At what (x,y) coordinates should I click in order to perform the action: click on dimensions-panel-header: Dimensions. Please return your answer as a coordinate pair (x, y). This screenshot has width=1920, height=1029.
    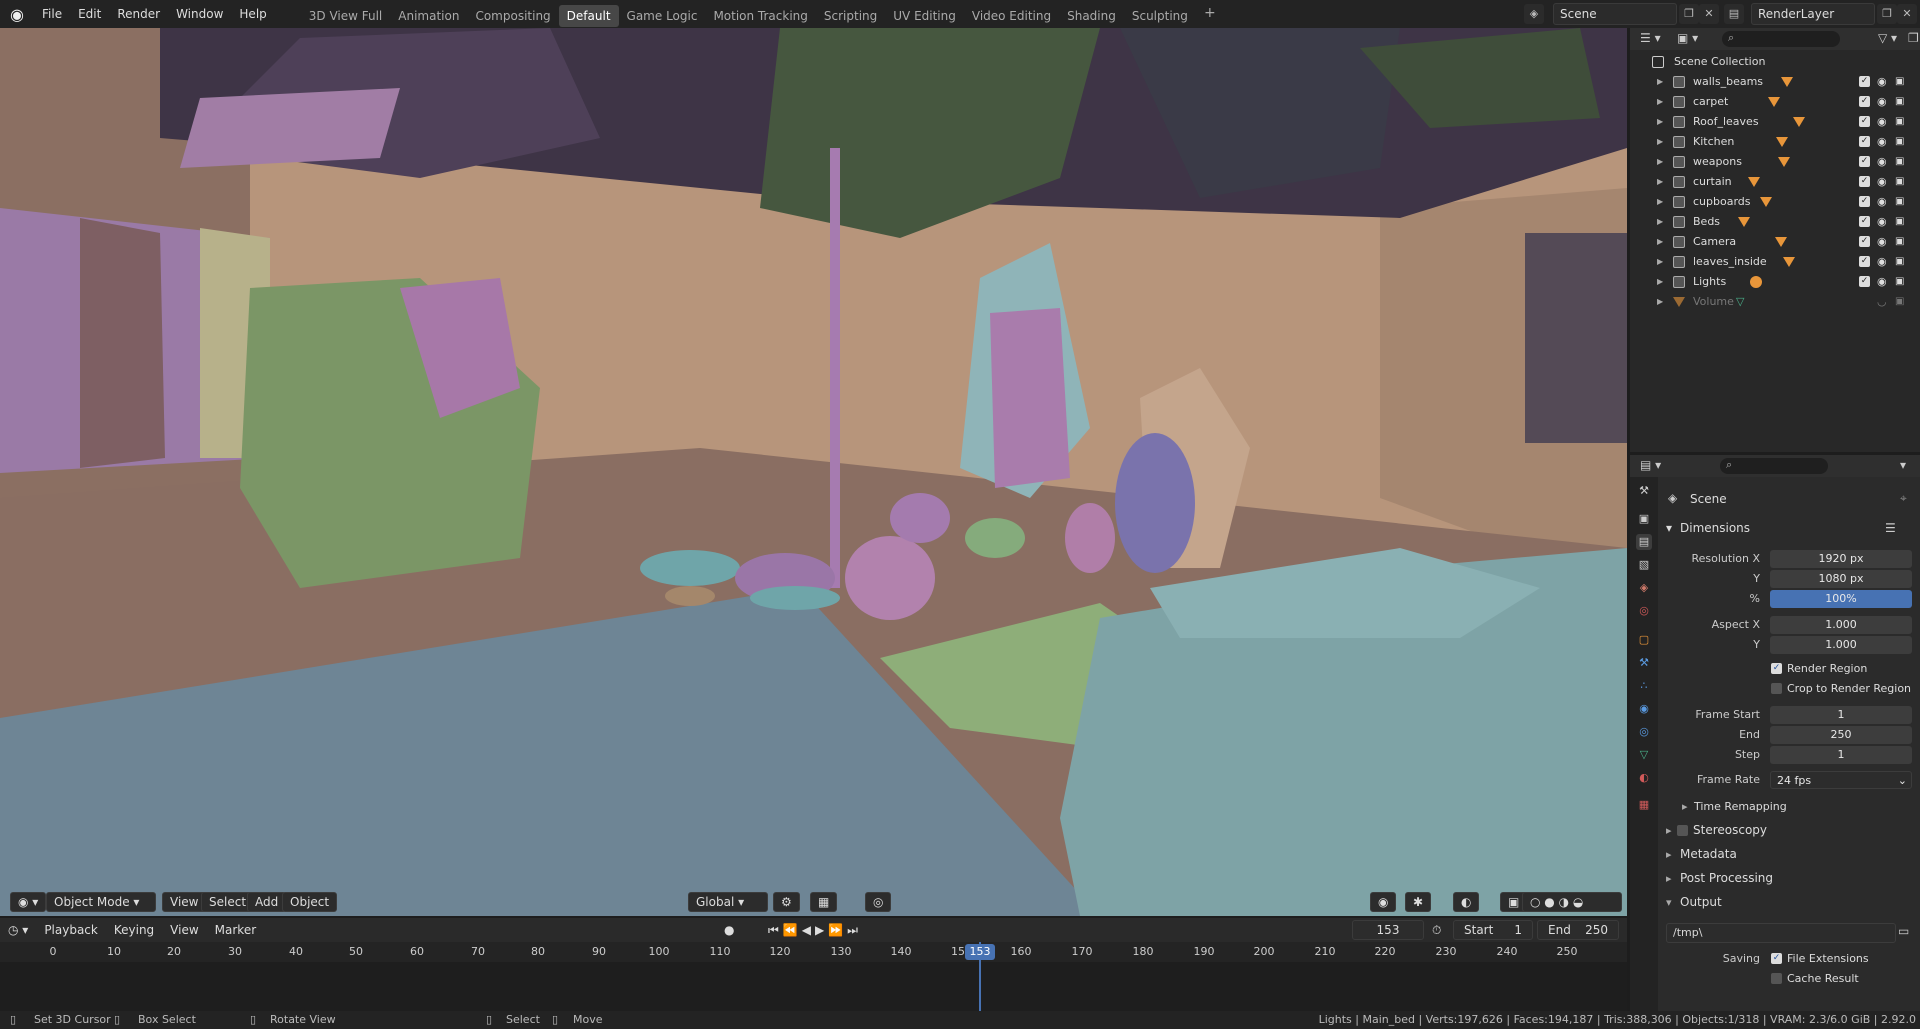
    Looking at the image, I should click on (1715, 528).